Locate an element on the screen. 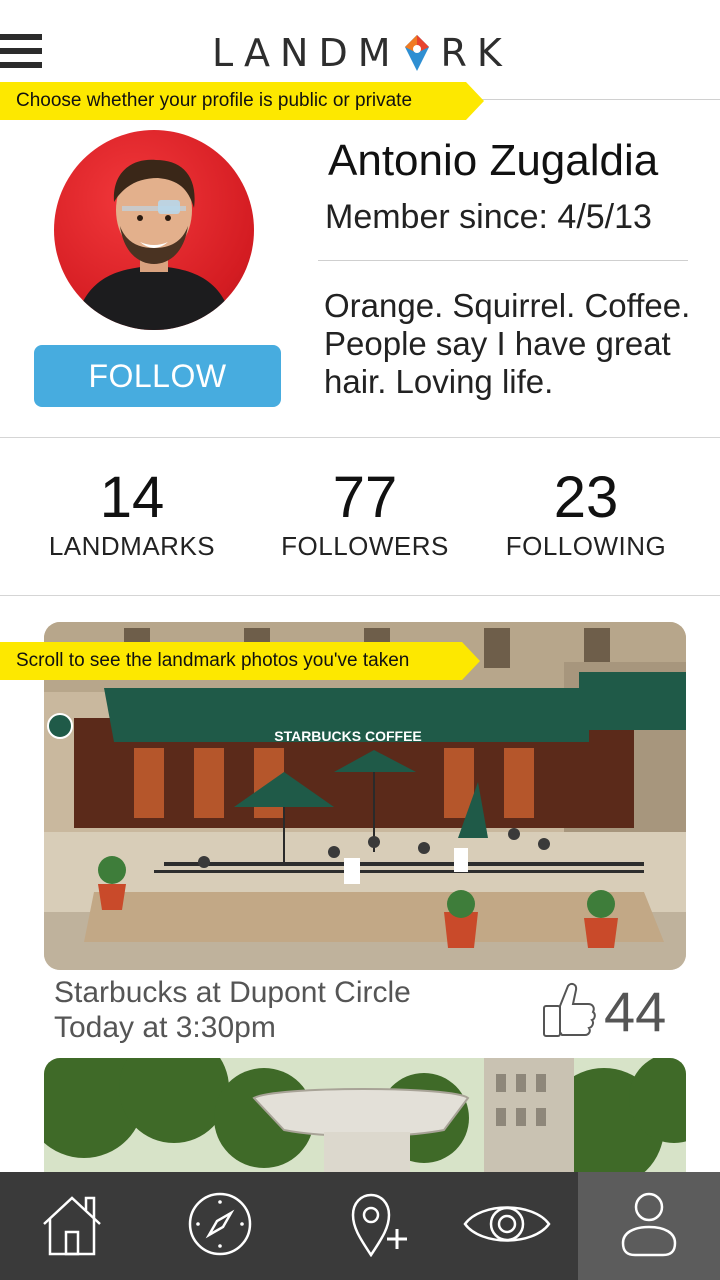  logo-text-right: RK is located at coordinates (476, 53).